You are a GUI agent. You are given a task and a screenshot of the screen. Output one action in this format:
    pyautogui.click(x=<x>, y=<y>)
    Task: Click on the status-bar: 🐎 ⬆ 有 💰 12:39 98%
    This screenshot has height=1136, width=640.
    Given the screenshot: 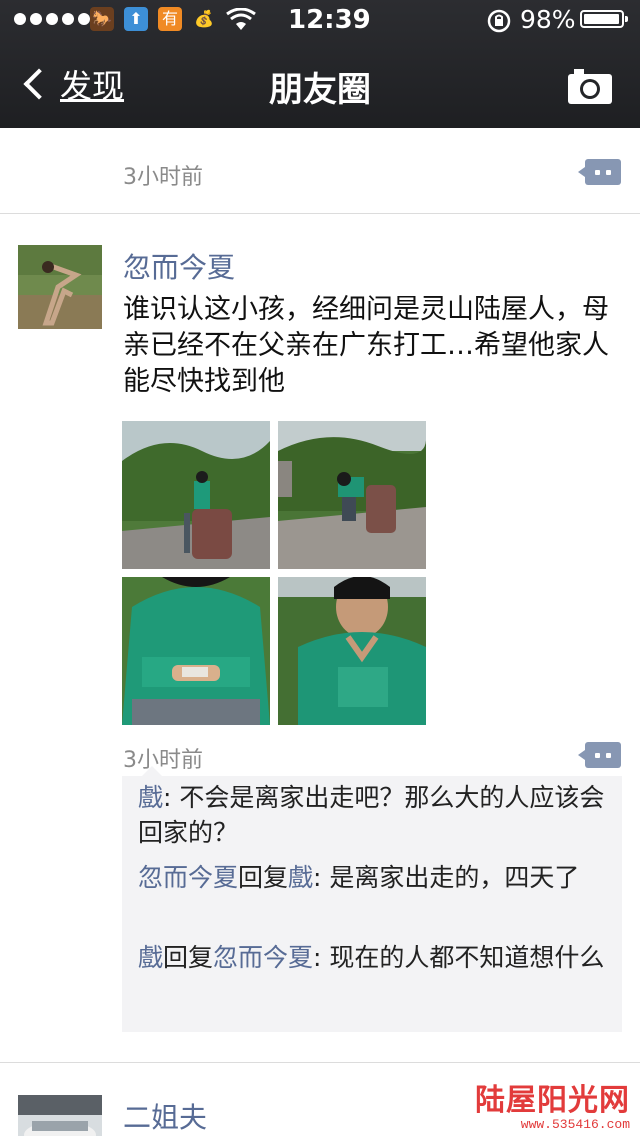 What is the action you would take?
    pyautogui.click(x=320, y=20)
    